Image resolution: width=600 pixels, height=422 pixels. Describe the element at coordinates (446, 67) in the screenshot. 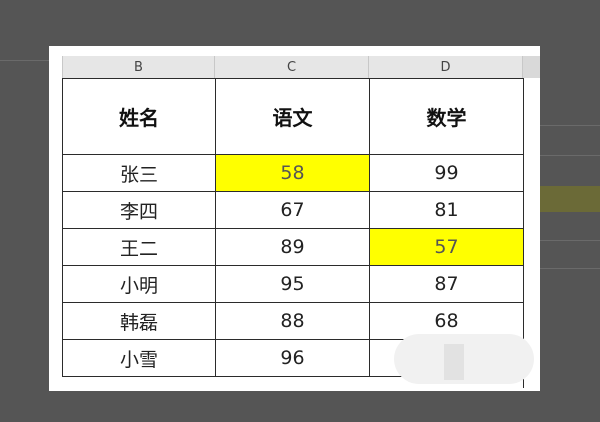

I see `column-header-d: D` at that location.